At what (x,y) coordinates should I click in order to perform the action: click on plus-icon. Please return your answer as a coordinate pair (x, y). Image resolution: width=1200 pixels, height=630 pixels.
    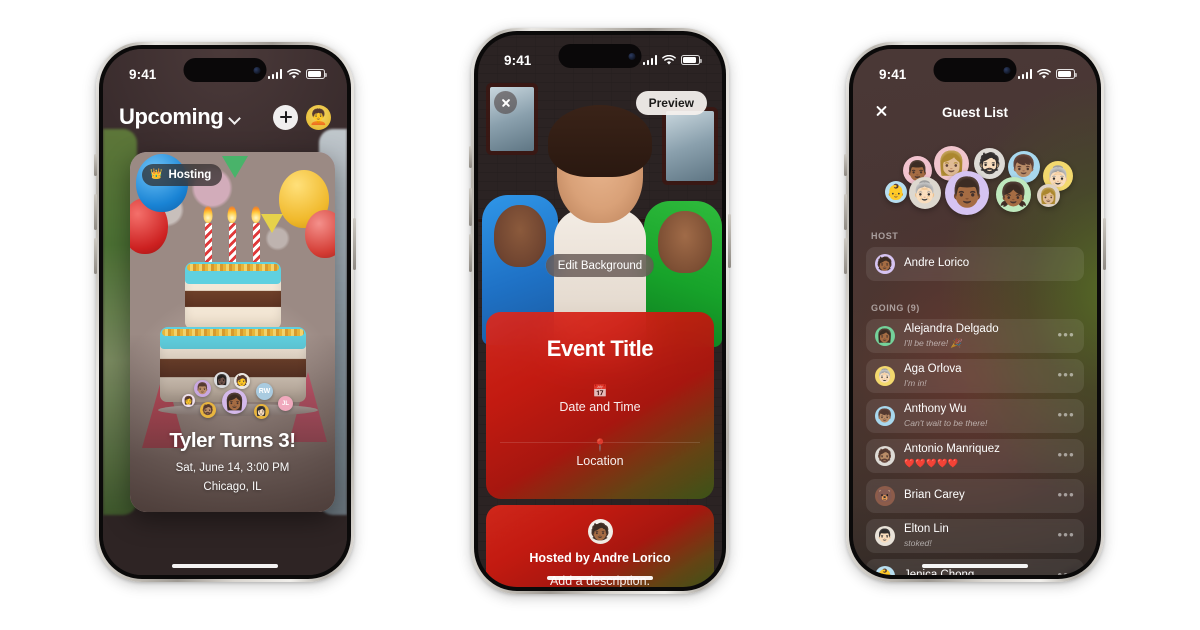
    Looking at the image, I should click on (285, 117).